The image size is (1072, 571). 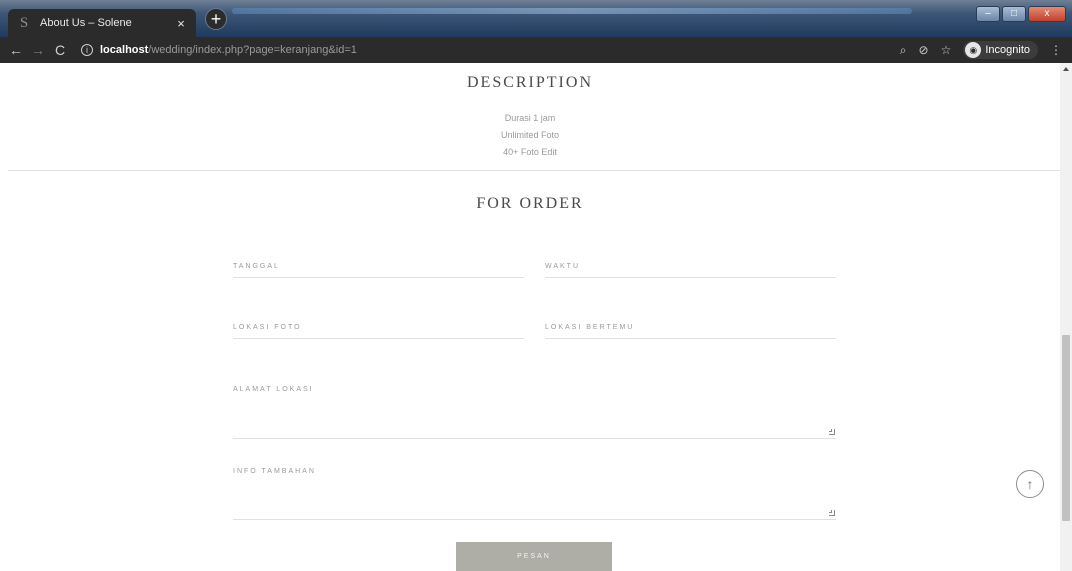 What do you see at coordinates (181, 23) in the screenshot?
I see `tab-close-icon: ×` at bounding box center [181, 23].